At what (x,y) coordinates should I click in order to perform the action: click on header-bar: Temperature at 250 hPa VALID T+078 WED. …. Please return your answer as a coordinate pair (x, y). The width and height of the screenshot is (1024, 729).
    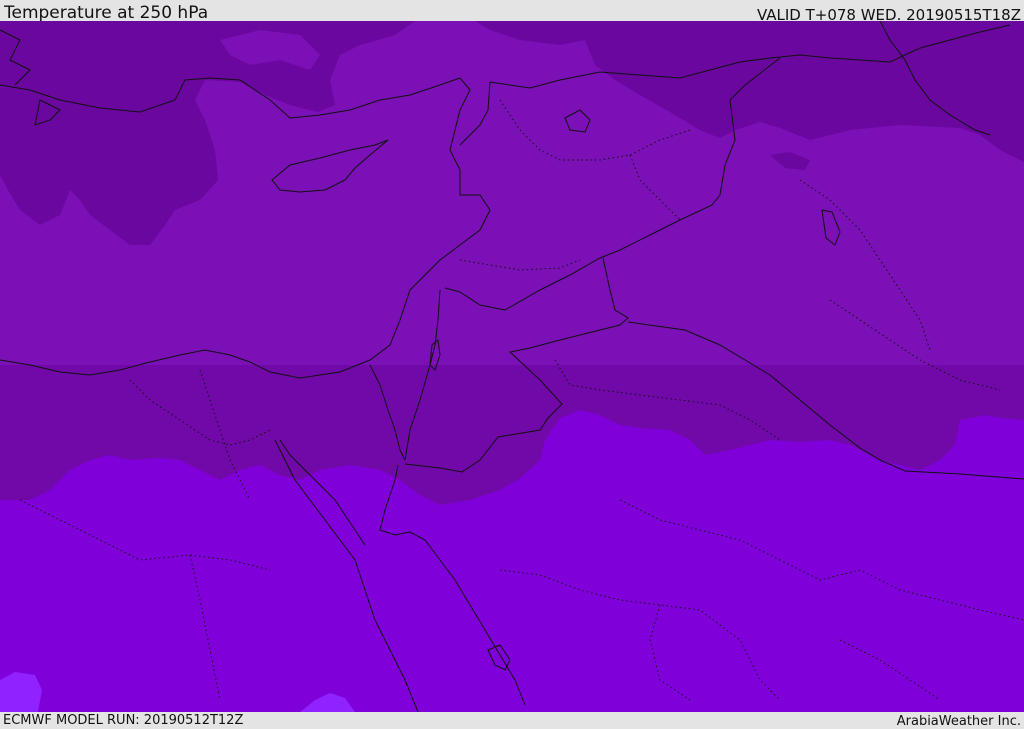
    Looking at the image, I should click on (512, 12).